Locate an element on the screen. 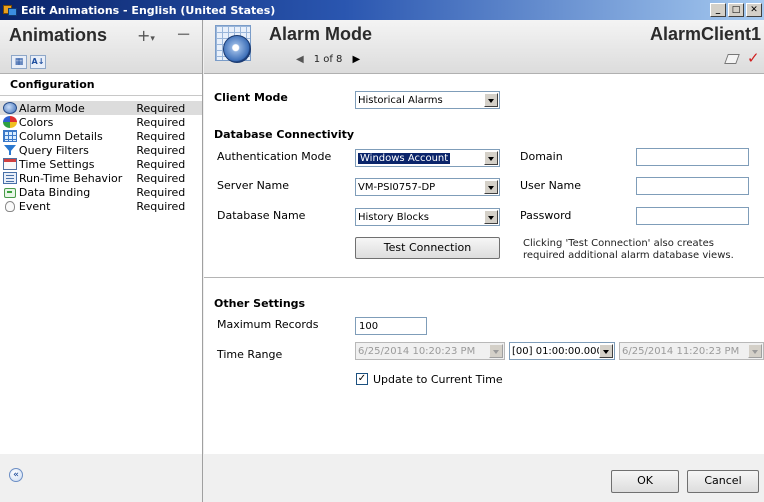 The image size is (764, 502). column-details-icon is located at coordinates (10, 136).